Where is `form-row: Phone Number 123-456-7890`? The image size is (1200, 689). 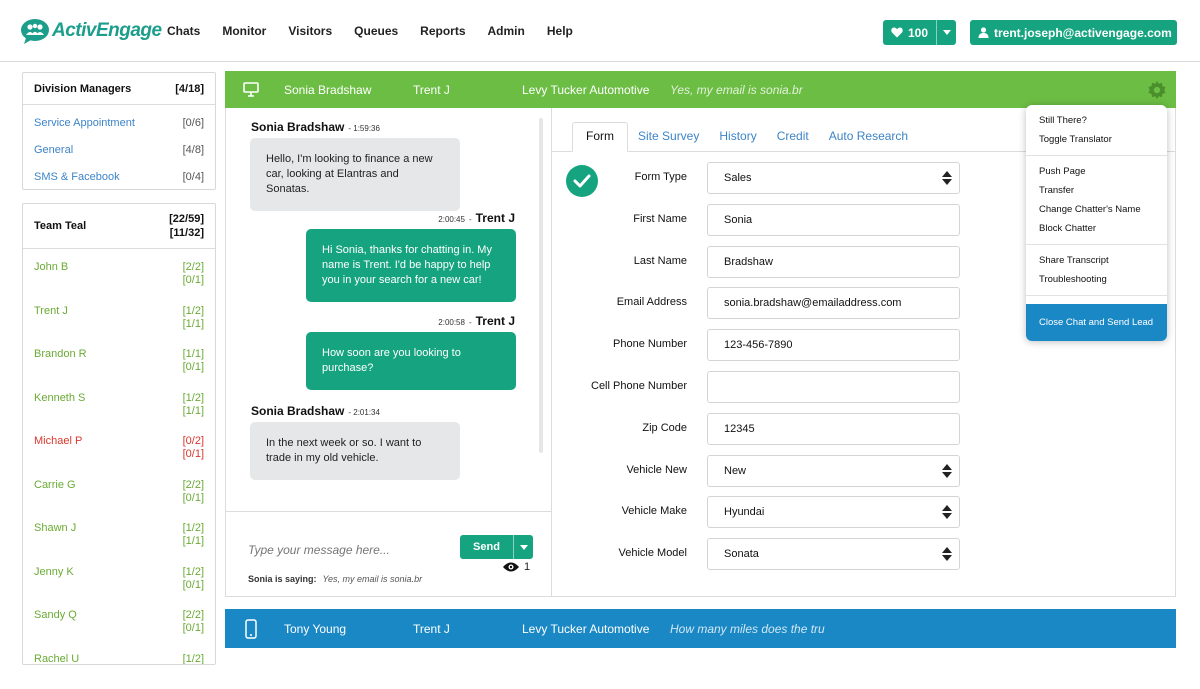 form-row: Phone Number 123-456-7890 is located at coordinates (758, 345).